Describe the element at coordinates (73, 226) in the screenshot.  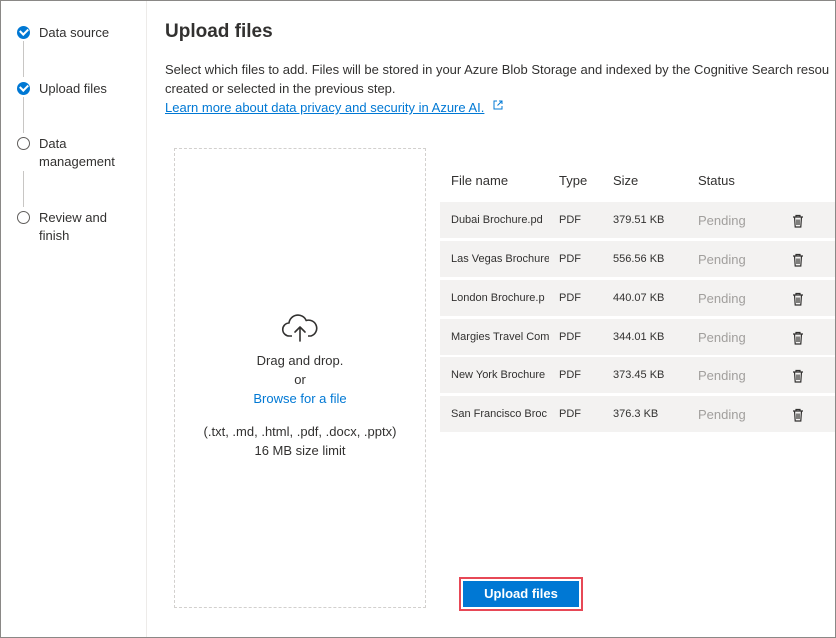
I see `step-label: Review and finish` at that location.